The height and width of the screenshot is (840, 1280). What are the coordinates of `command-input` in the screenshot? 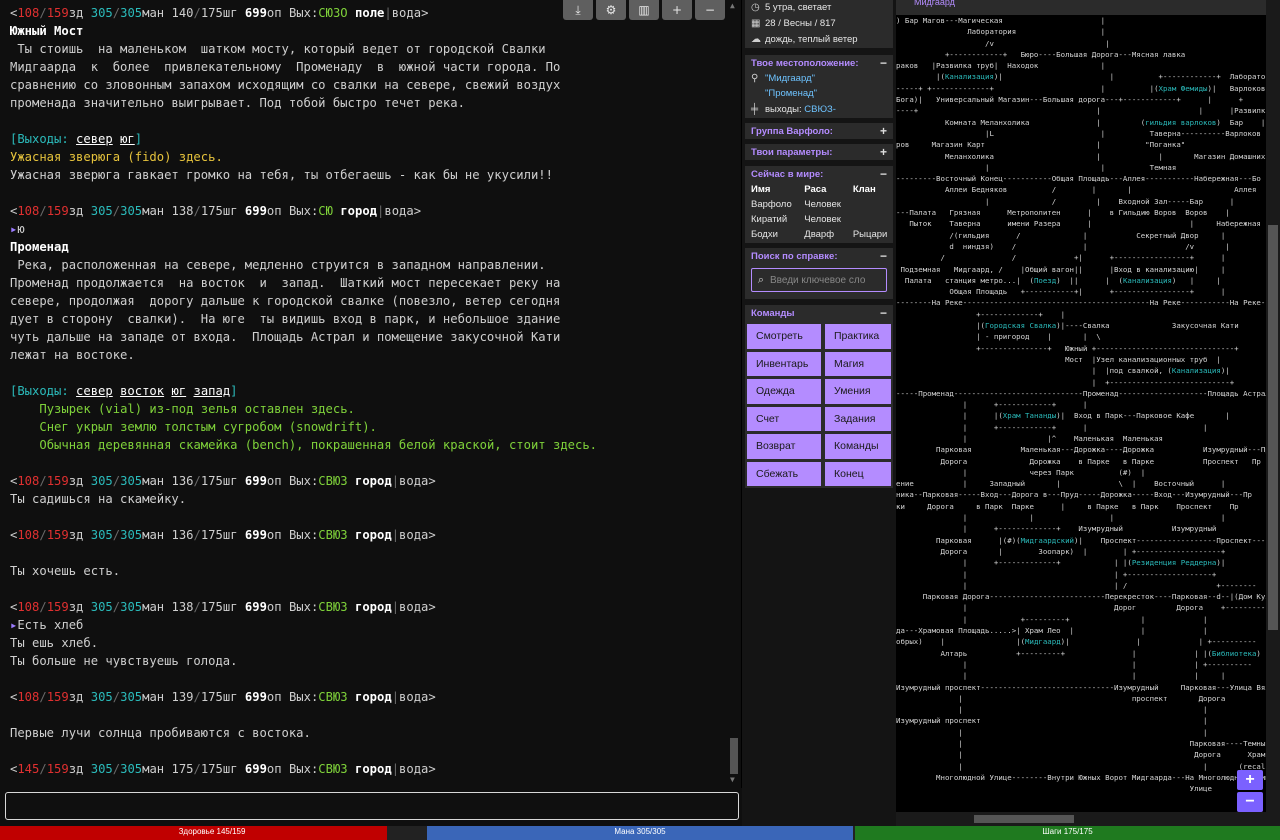 It's located at (372, 806).